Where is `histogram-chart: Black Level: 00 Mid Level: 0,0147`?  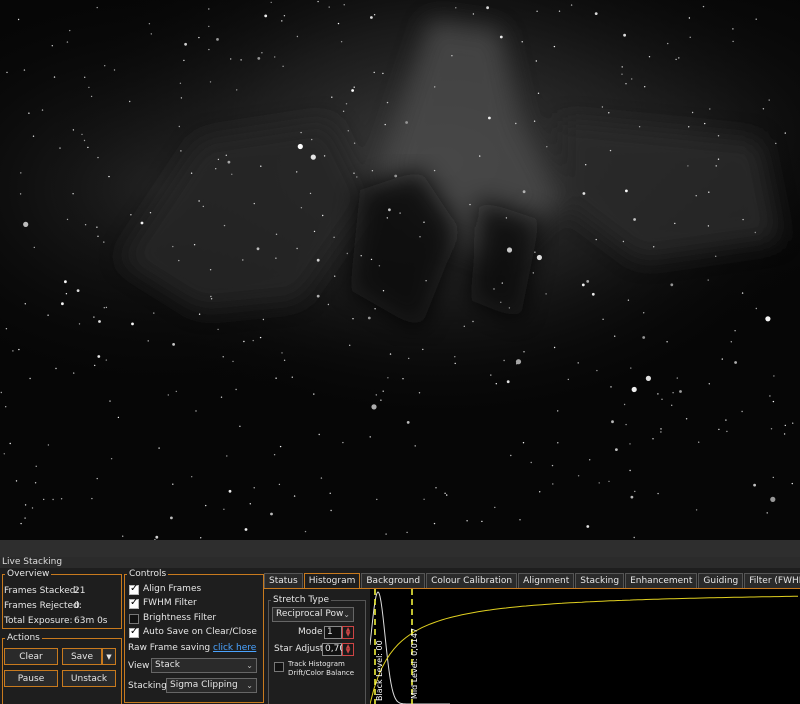 histogram-chart: Black Level: 00 Mid Level: 0,0147 is located at coordinates (585, 646).